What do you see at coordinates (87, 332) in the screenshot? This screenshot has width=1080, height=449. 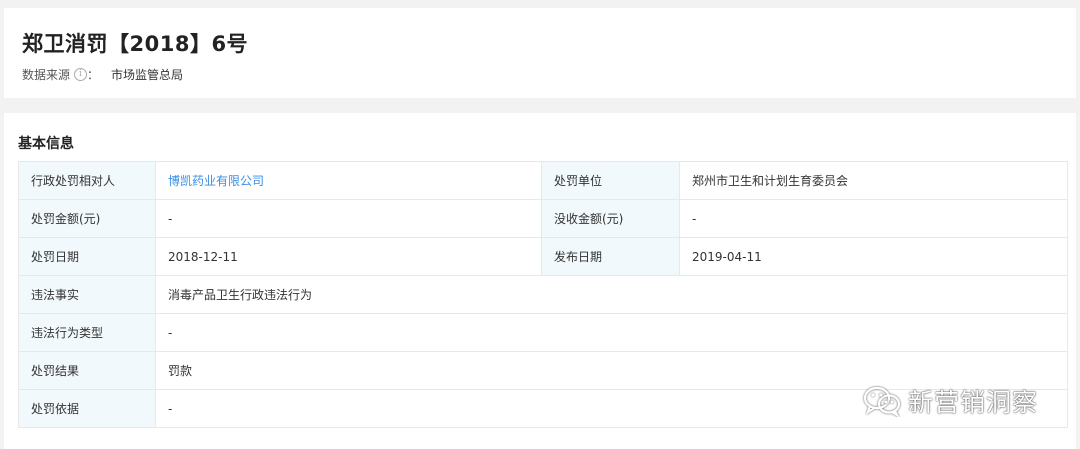 I see `label-violation-type: 违法行为类型` at bounding box center [87, 332].